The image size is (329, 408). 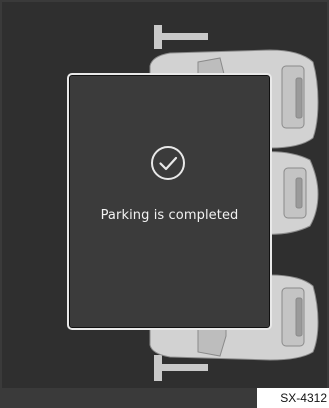 I want to click on figure-code: SX-4312, so click(x=293, y=398).